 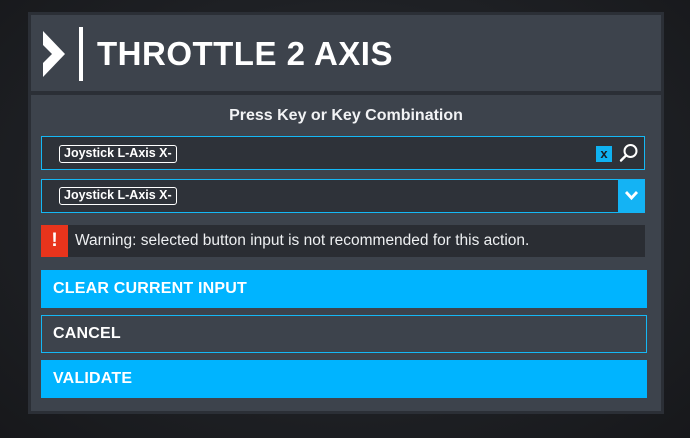 What do you see at coordinates (629, 153) in the screenshot?
I see `search-icon` at bounding box center [629, 153].